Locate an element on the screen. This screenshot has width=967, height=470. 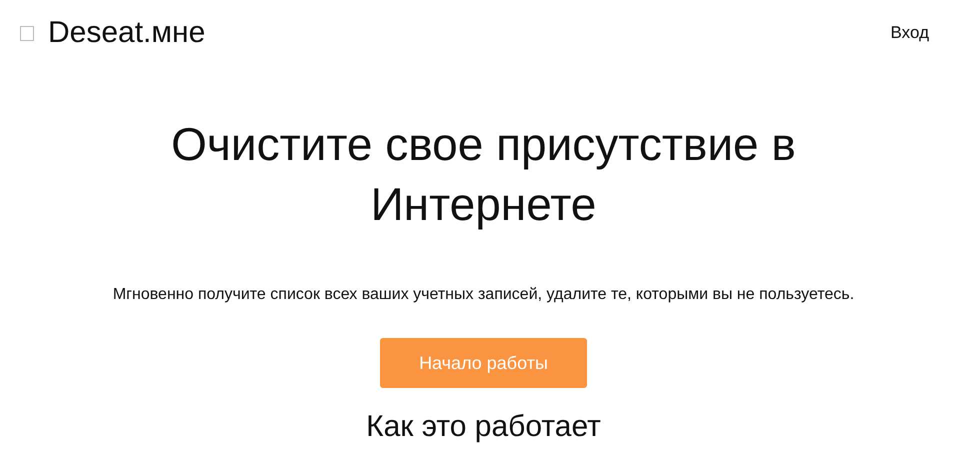
logo-text: Deseat.мне is located at coordinates (127, 33).